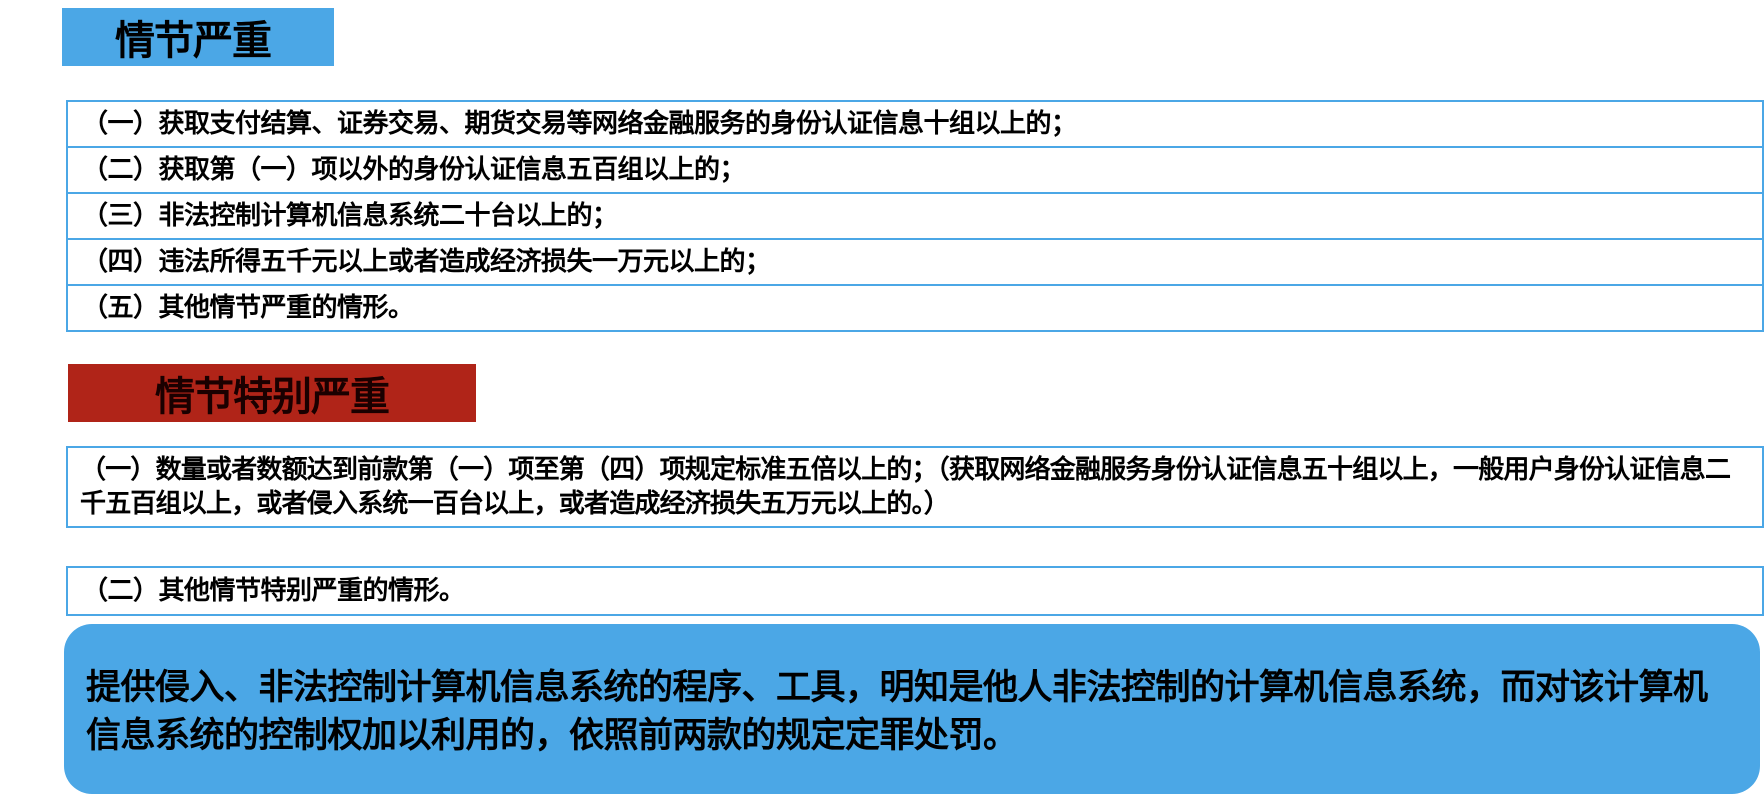  I want to click on heading-very-serious-label: 情节特别严重, so click(272, 397).